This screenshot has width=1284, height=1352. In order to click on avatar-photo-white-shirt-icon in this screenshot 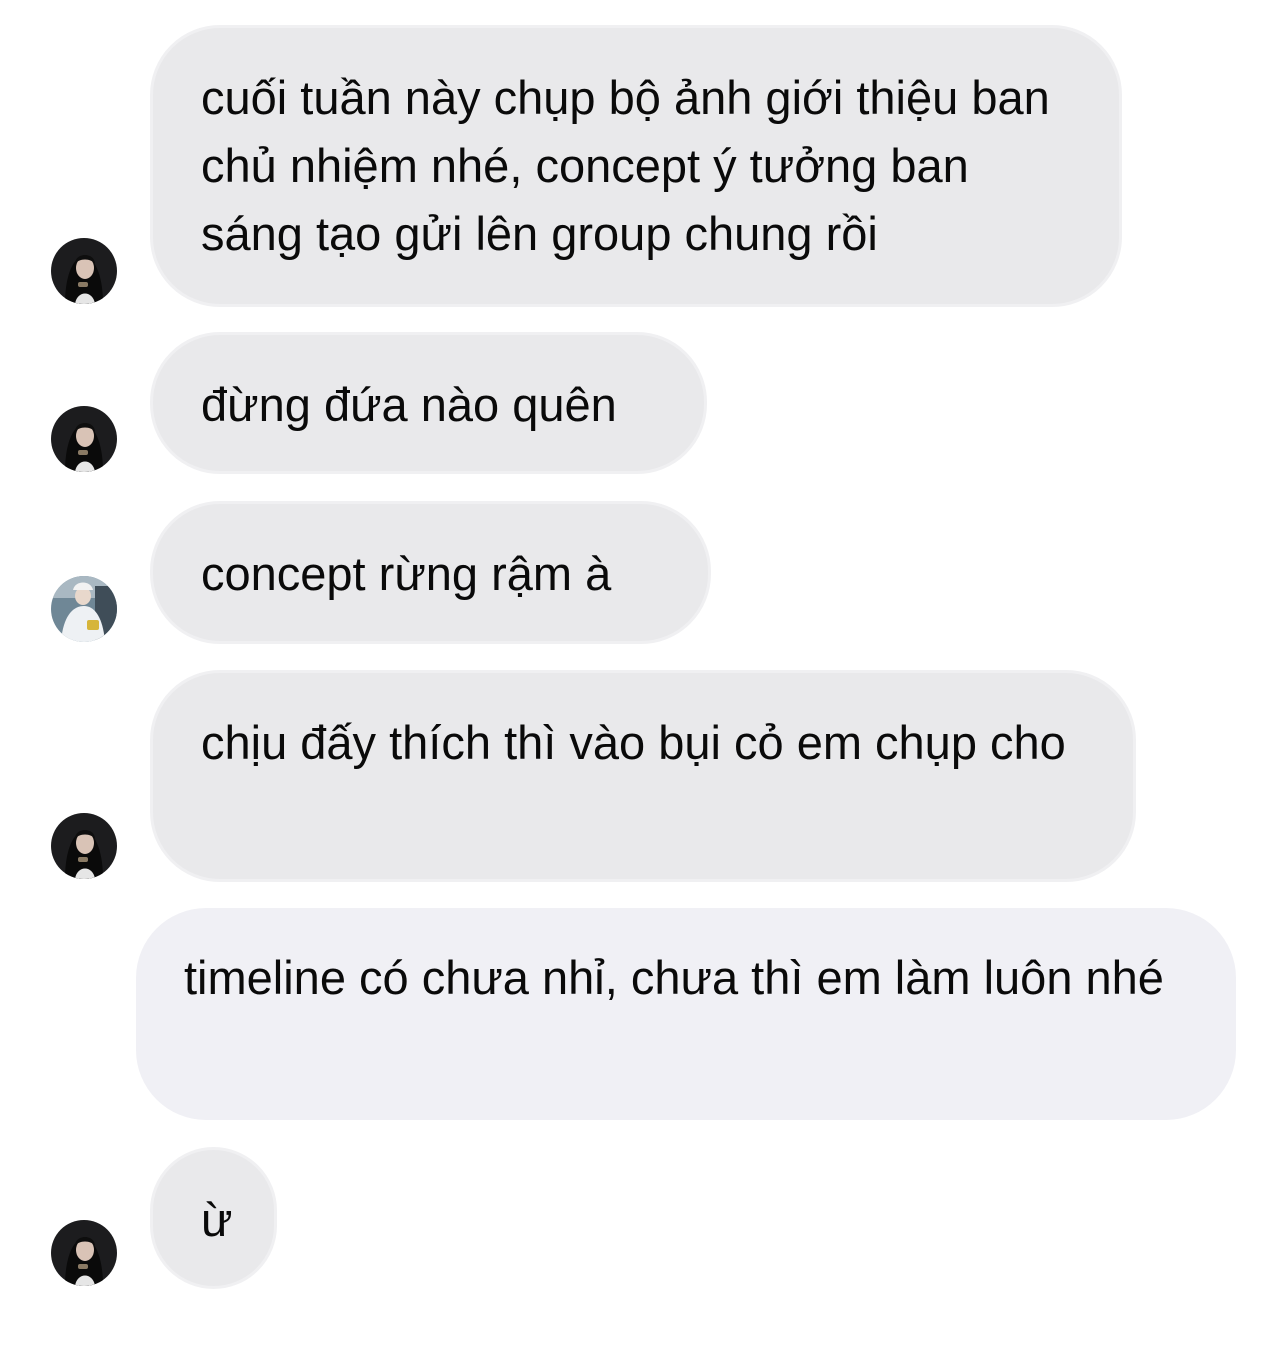, I will do `click(84, 609)`.